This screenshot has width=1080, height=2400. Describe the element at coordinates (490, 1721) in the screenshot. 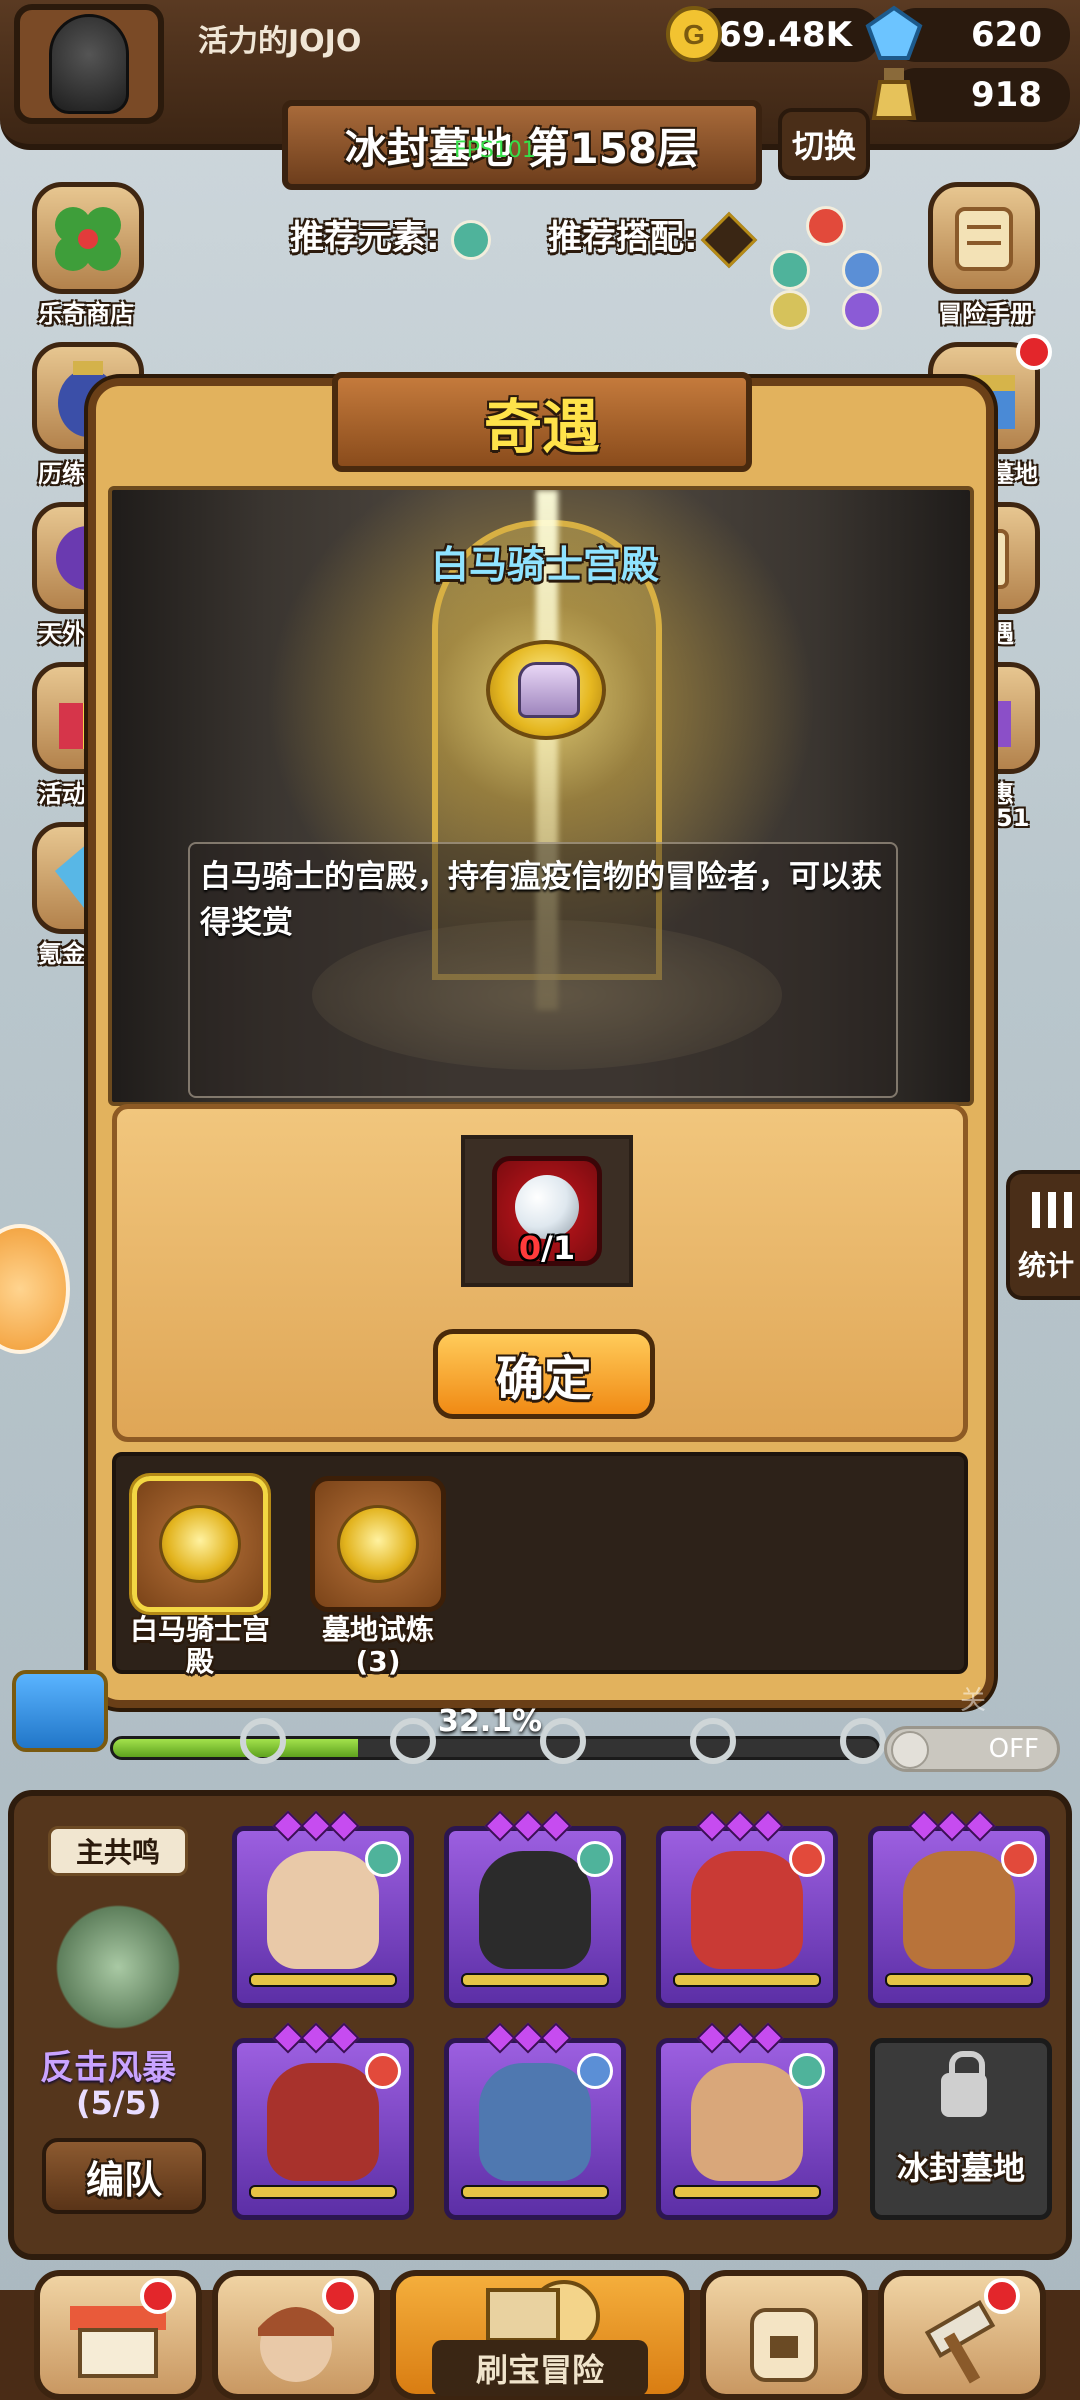

I see `progress-percent: 32.1%` at that location.